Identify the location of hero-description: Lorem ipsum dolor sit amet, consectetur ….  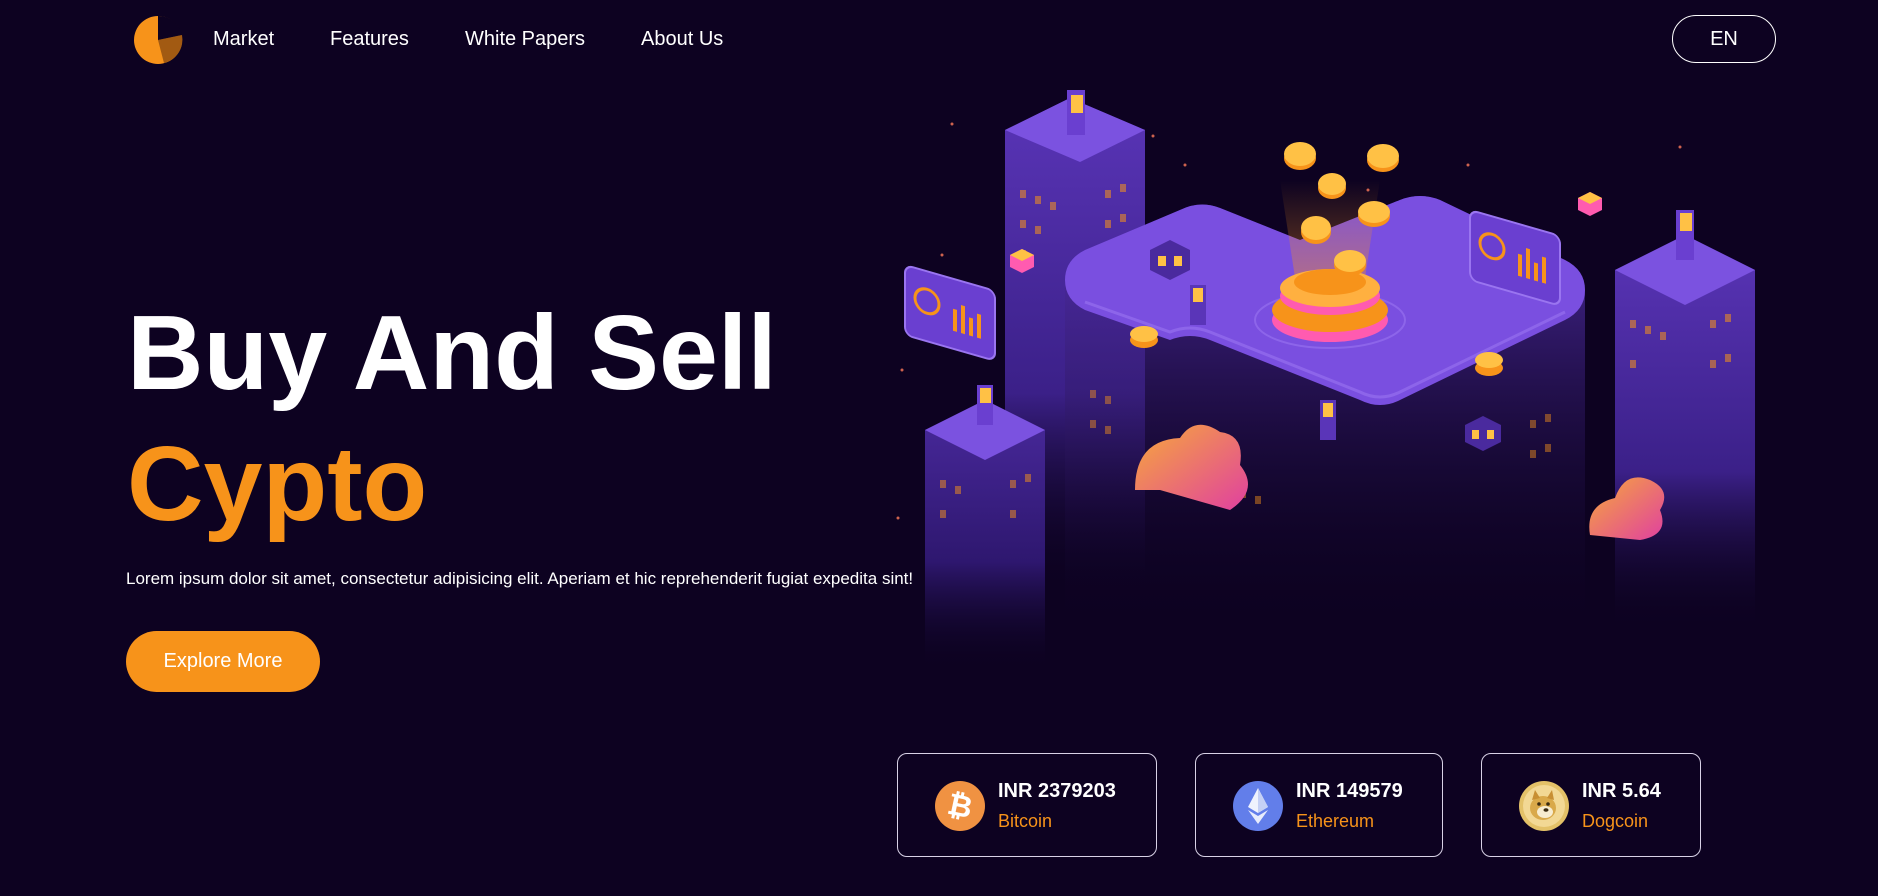
(520, 578).